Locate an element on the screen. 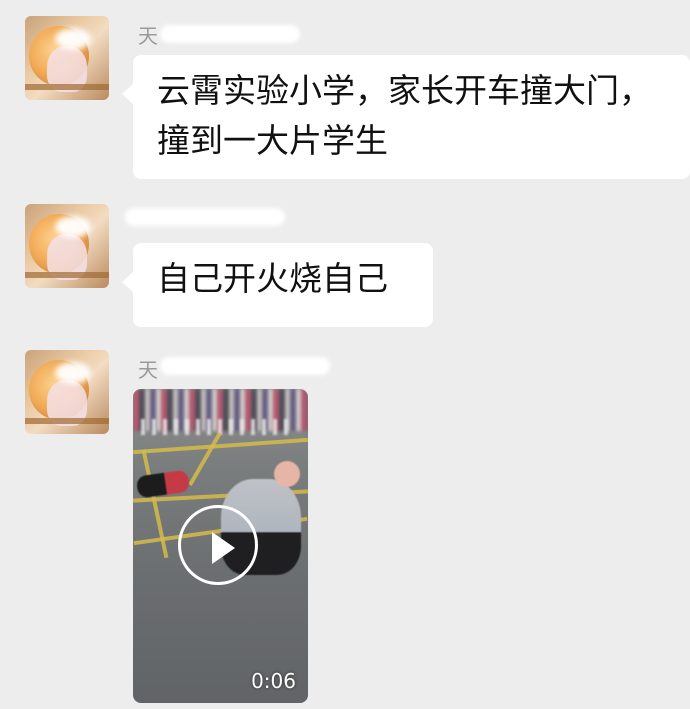  message-bubble: 自己开火烧自己 is located at coordinates (277, 285).